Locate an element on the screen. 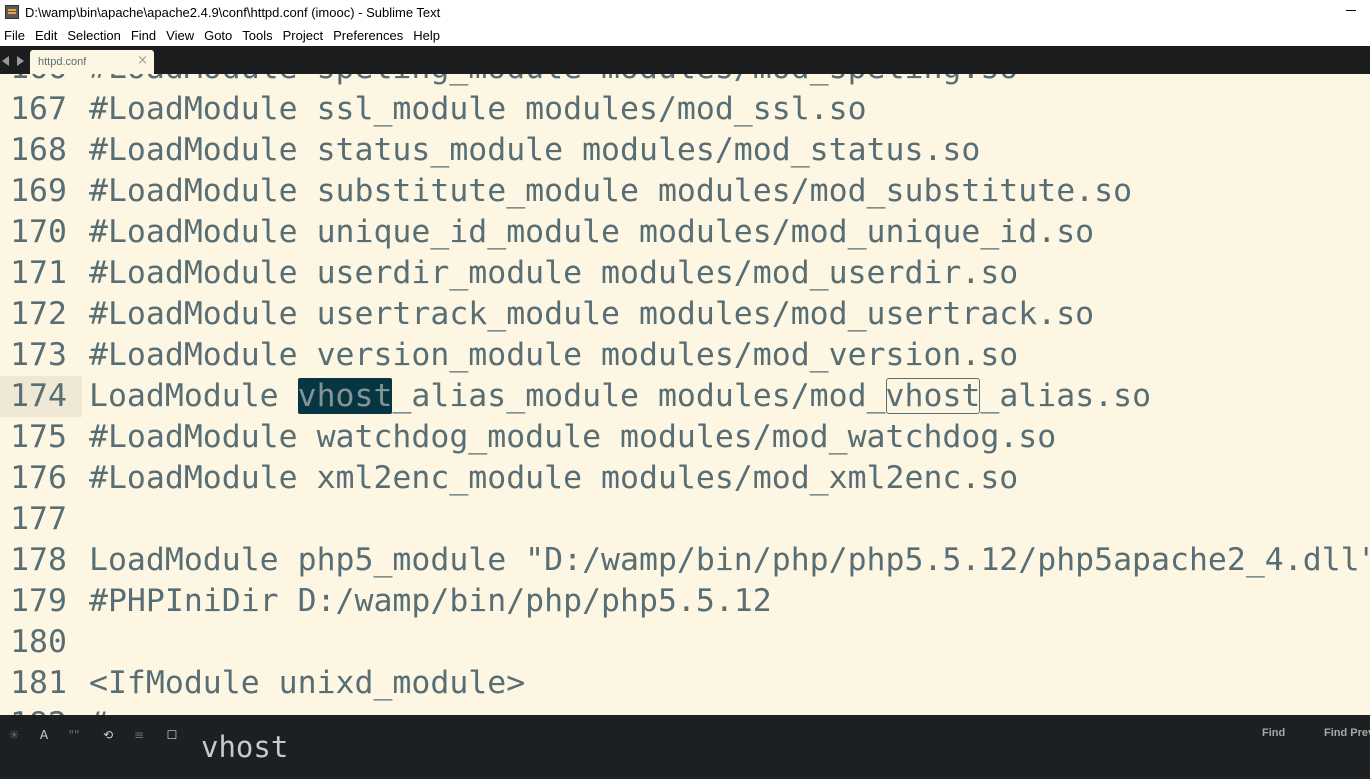  search-match: vhost is located at coordinates (933, 396).